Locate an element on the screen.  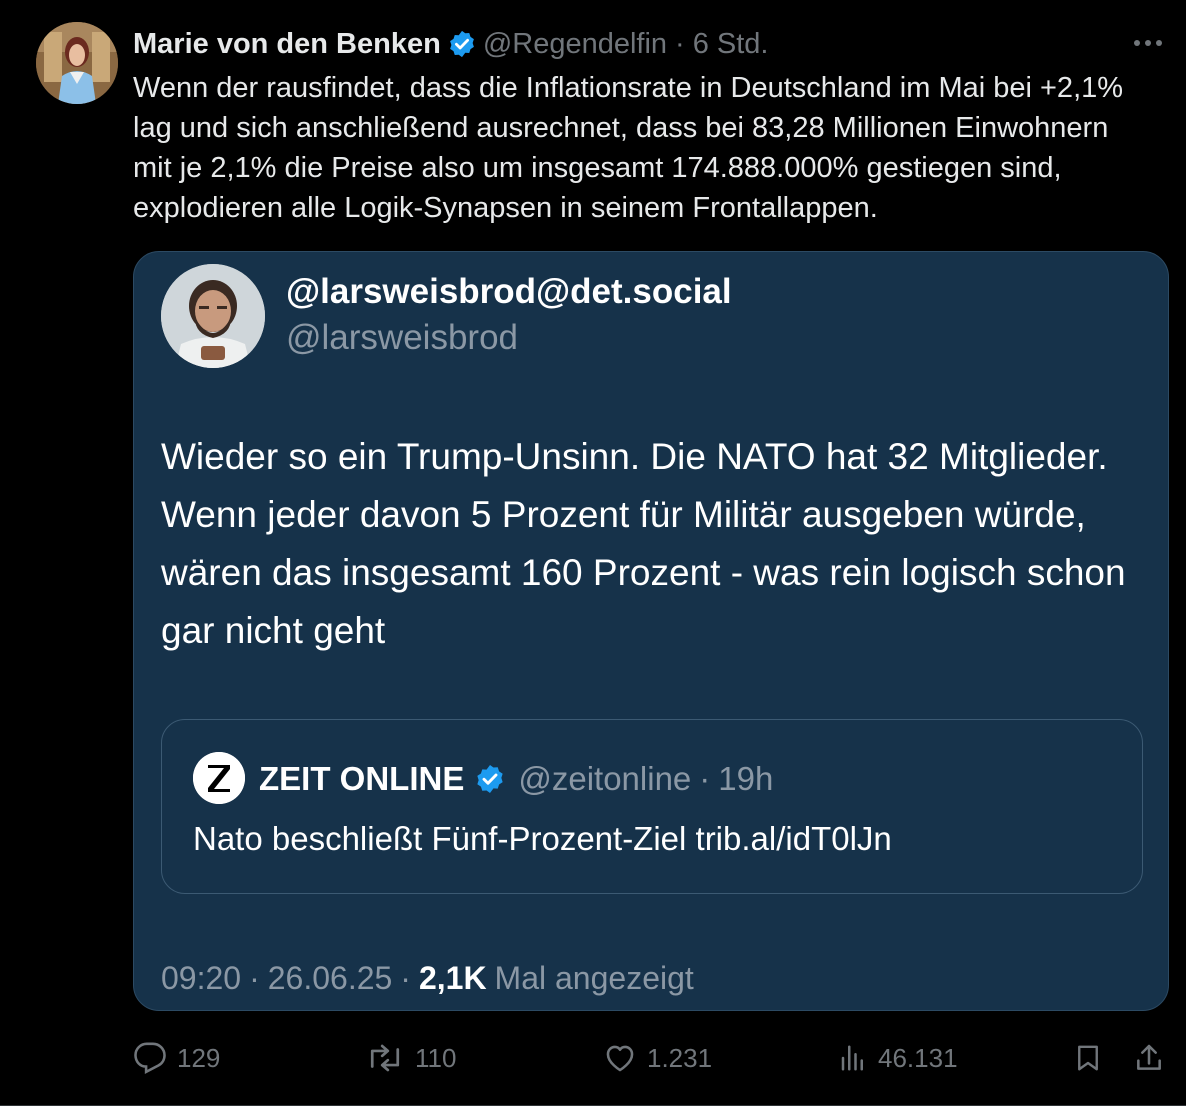
share-icon is located at coordinates (1149, 1057).